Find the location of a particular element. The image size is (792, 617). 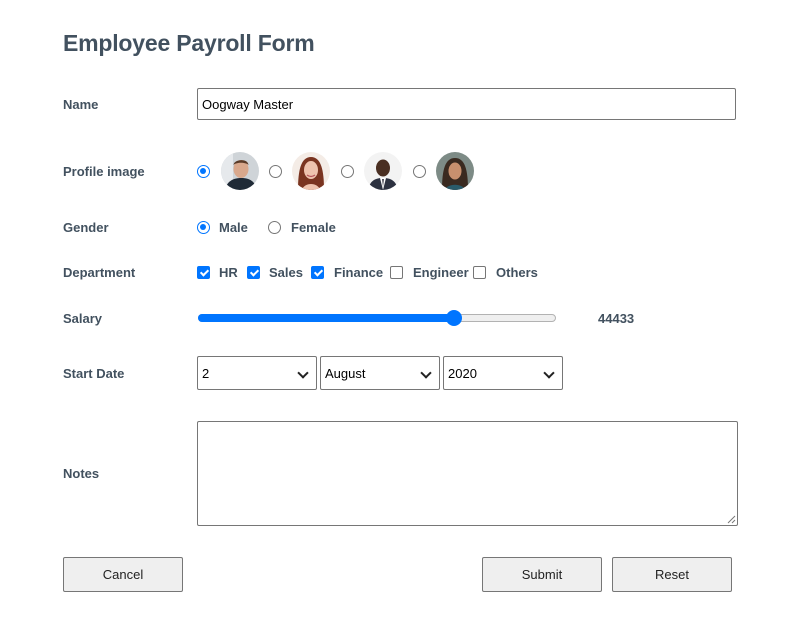

department-engineer-label: Engineer is located at coordinates (441, 272).